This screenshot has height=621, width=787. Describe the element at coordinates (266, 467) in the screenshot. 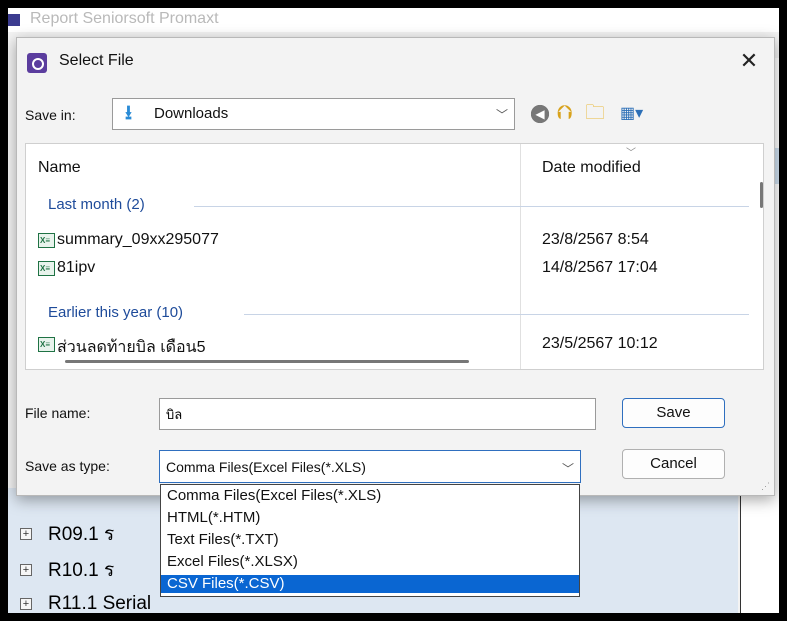

I see `save-as-type-value: Comma Files(Excel Files(*.XLS)` at that location.